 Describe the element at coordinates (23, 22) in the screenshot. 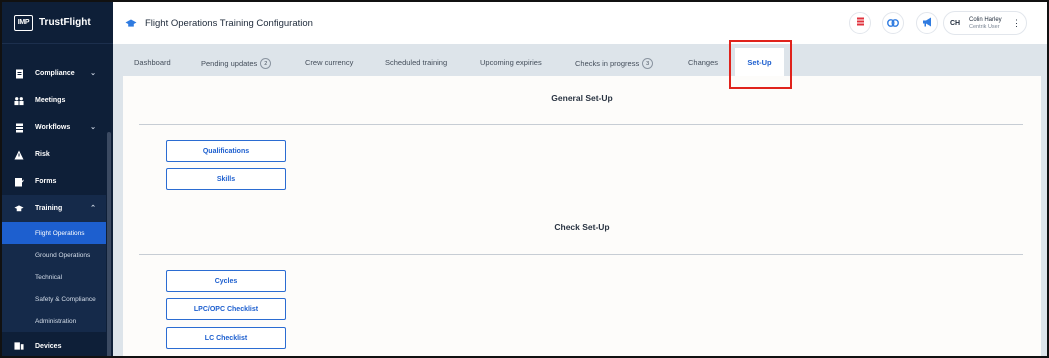

I see `brand-logo: IMP` at that location.